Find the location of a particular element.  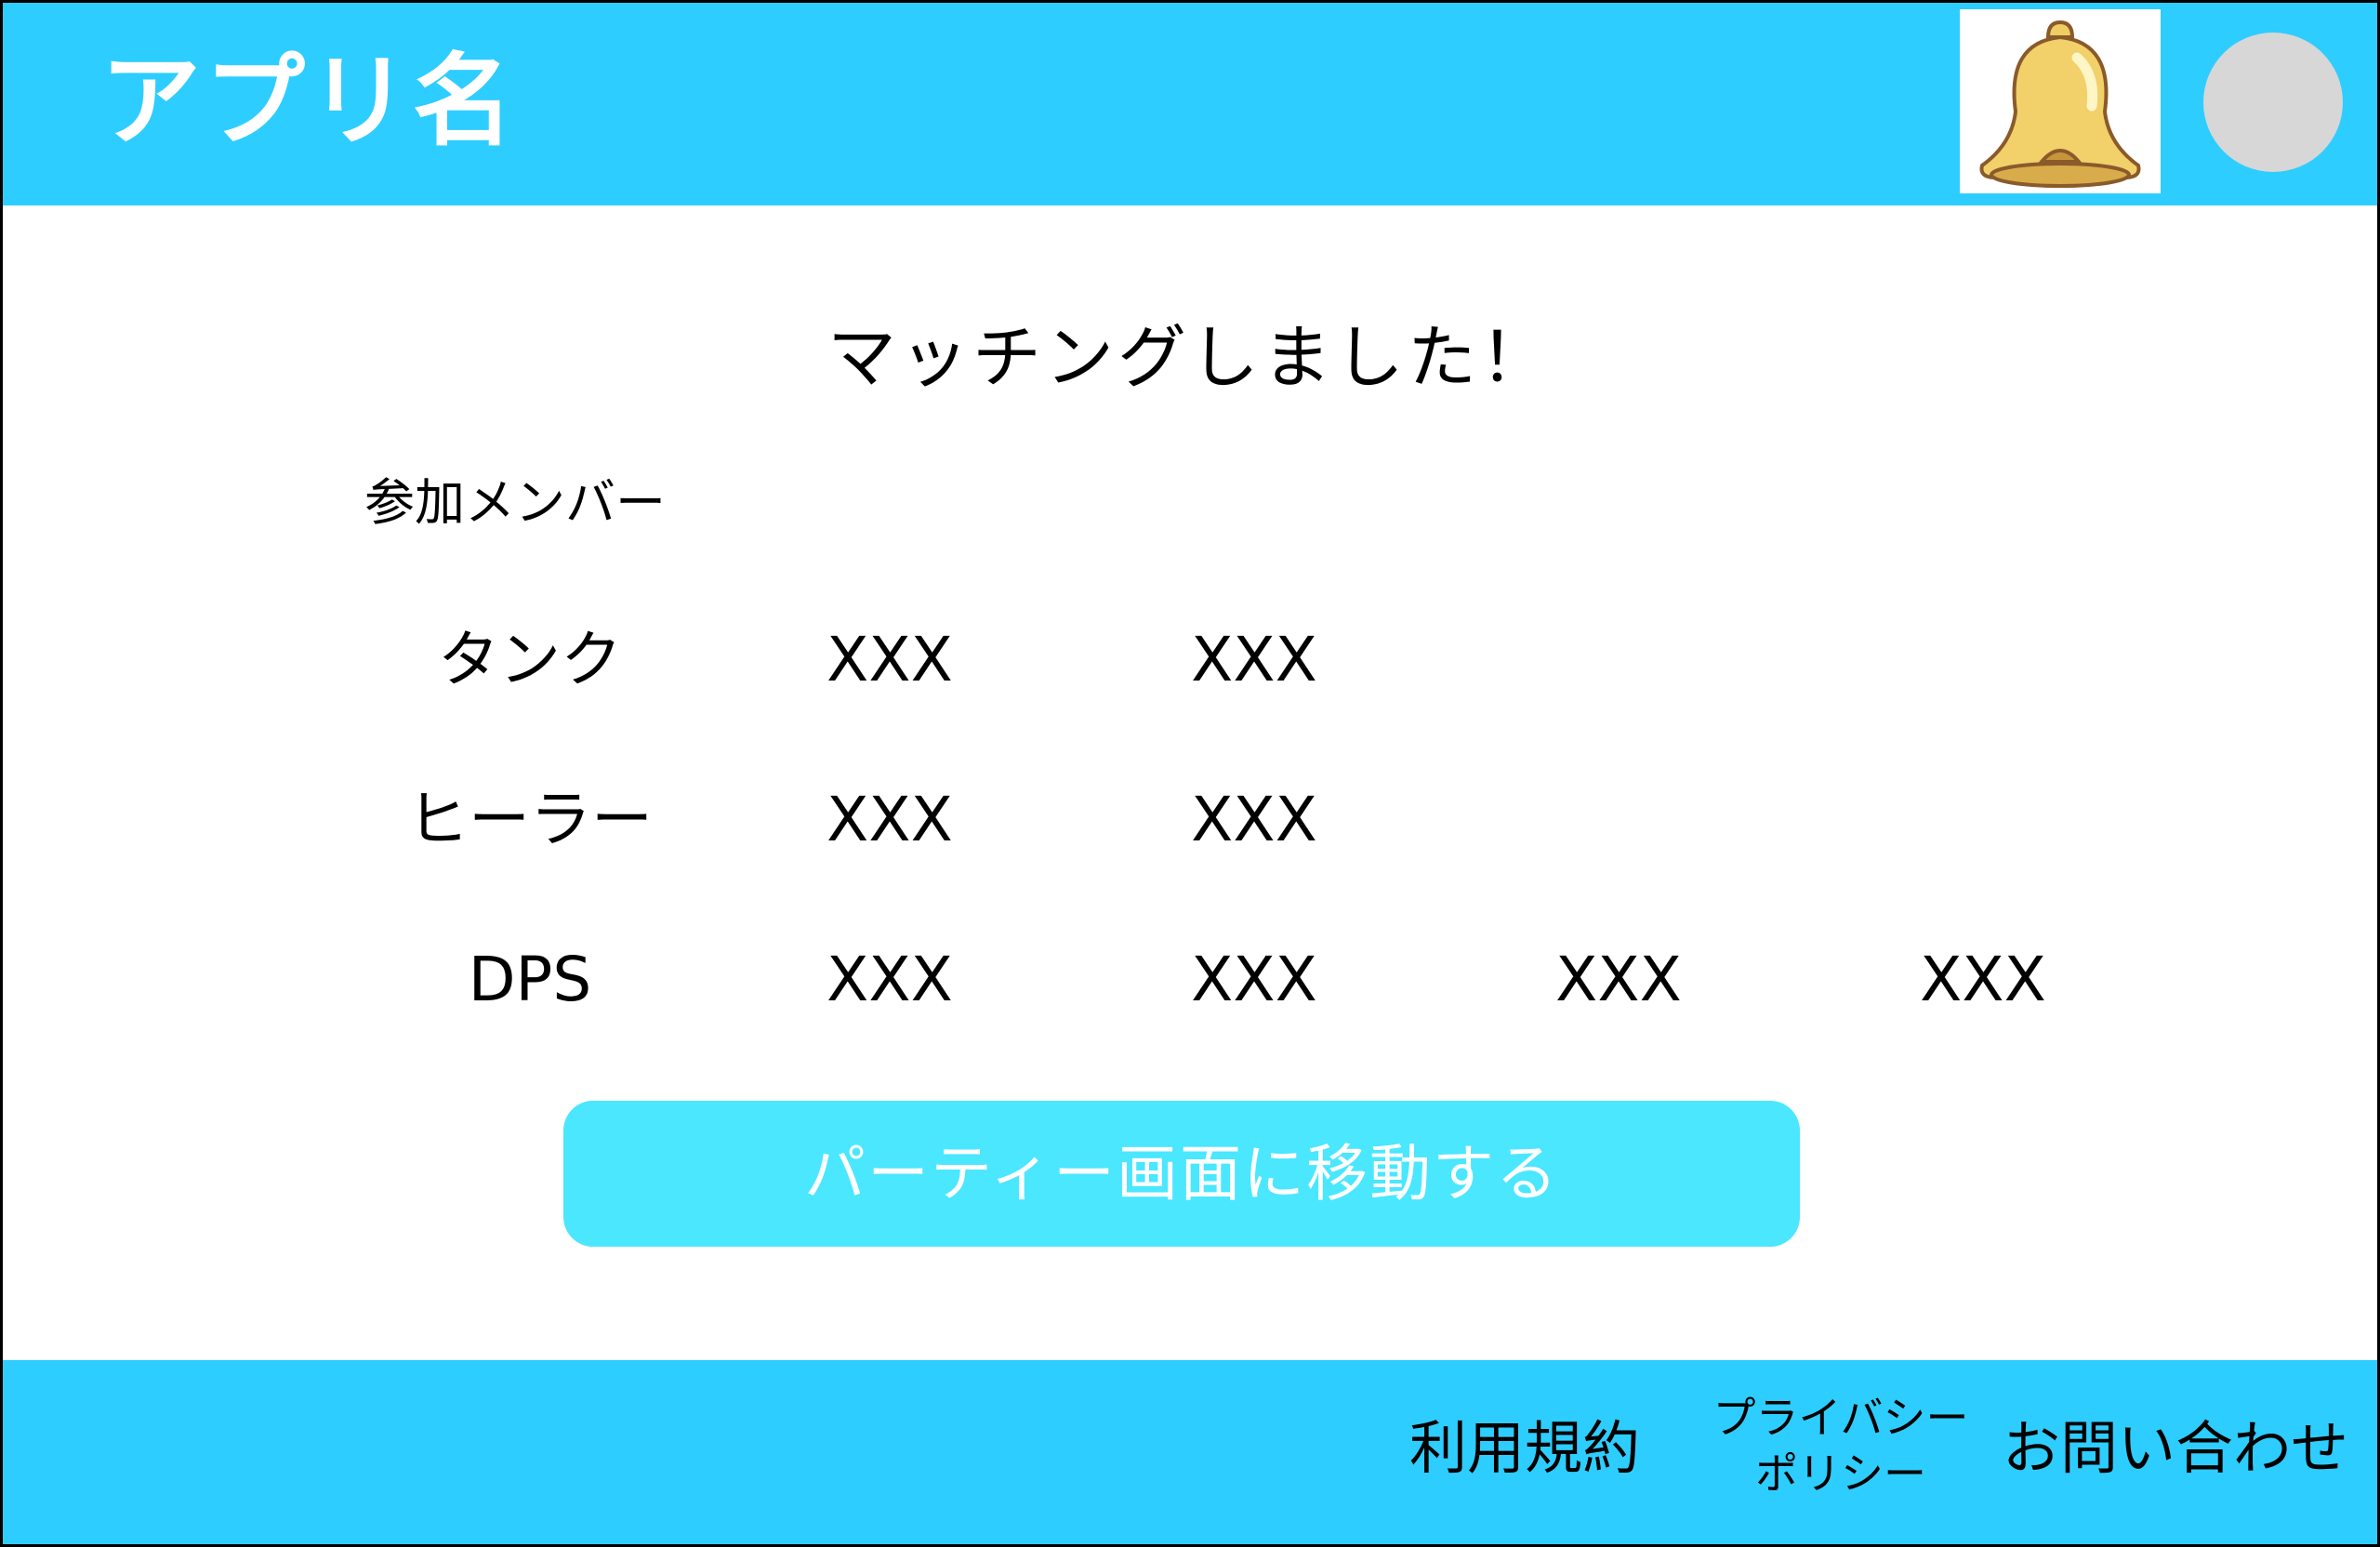

role-name: タンク is located at coordinates (530, 659).